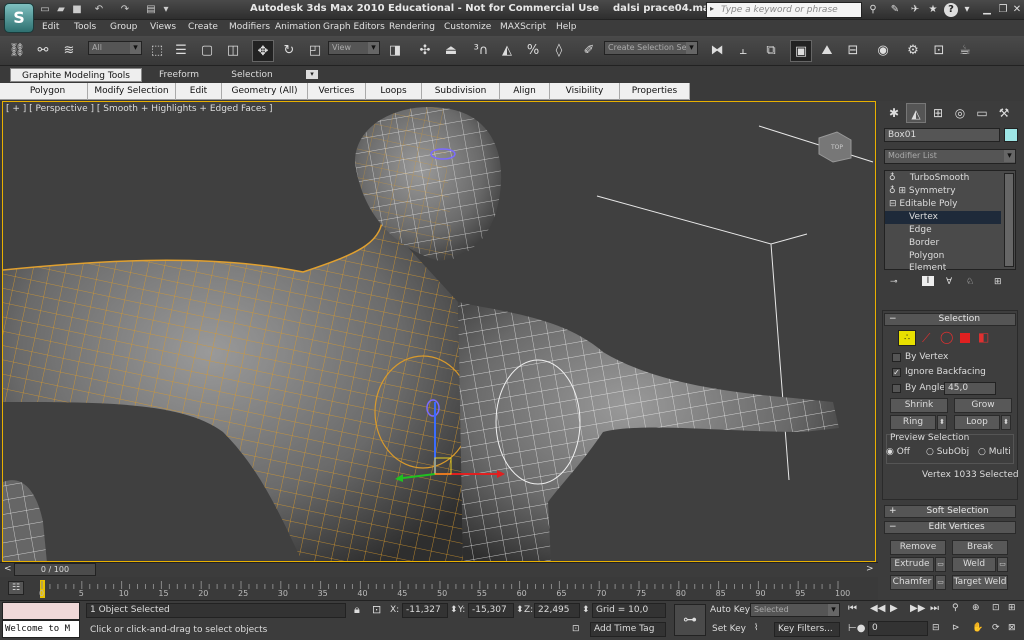  I want to click on selection-lock-icon: 🔒︎, so click(357, 610).